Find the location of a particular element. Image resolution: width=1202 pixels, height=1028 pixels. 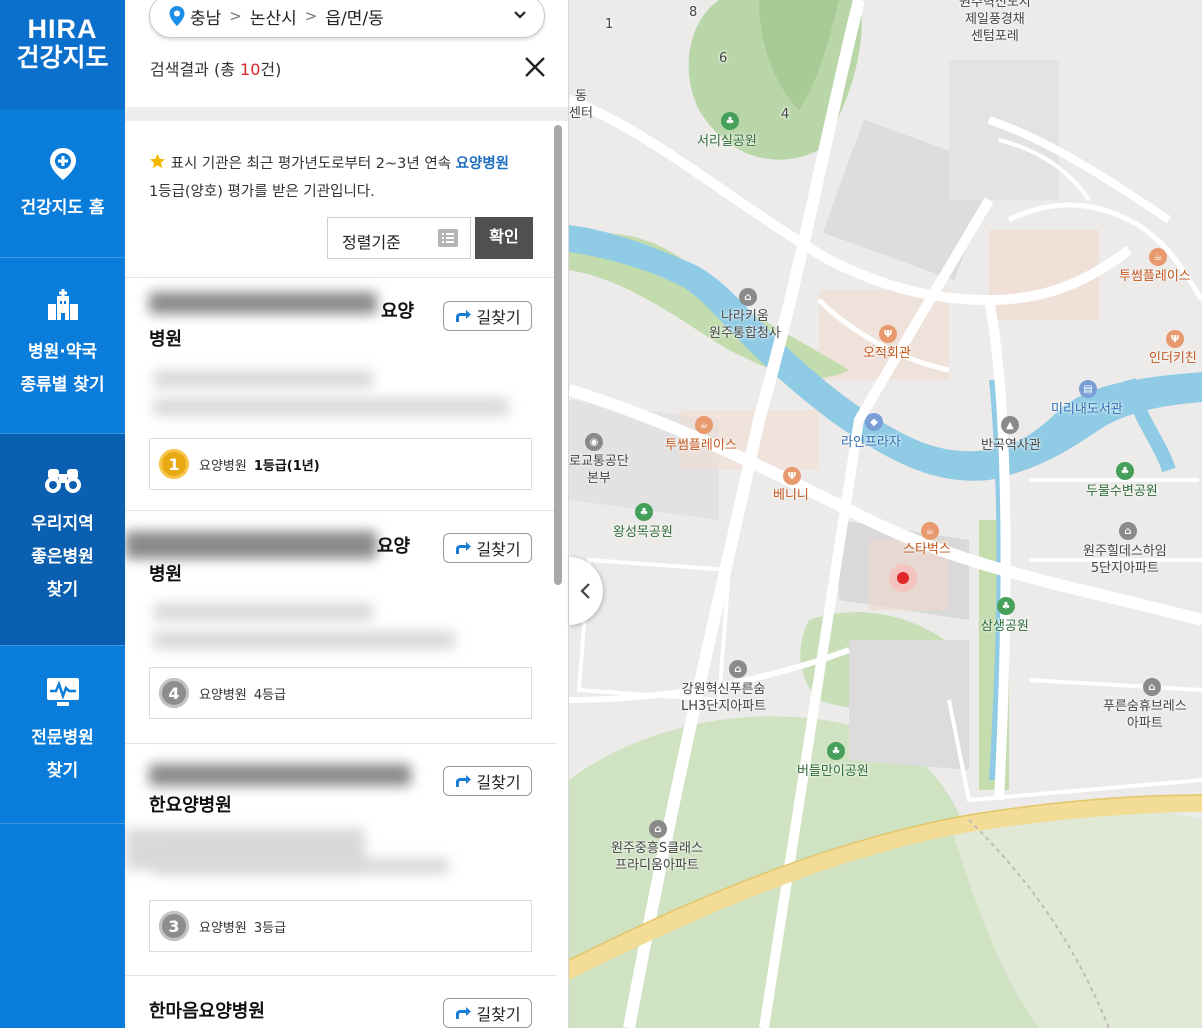

grade-box: 1 요양병원 1등급(1년) is located at coordinates (340, 464).